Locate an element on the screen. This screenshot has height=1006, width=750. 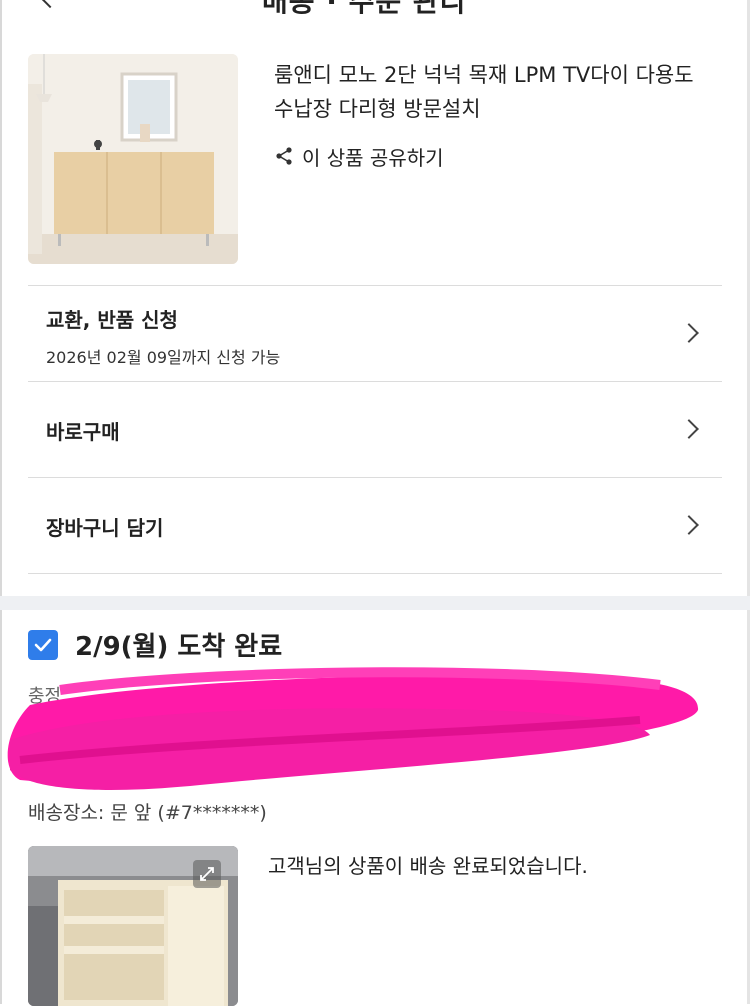
top-header: 배송 · 주문 관리 is located at coordinates (375, 9).